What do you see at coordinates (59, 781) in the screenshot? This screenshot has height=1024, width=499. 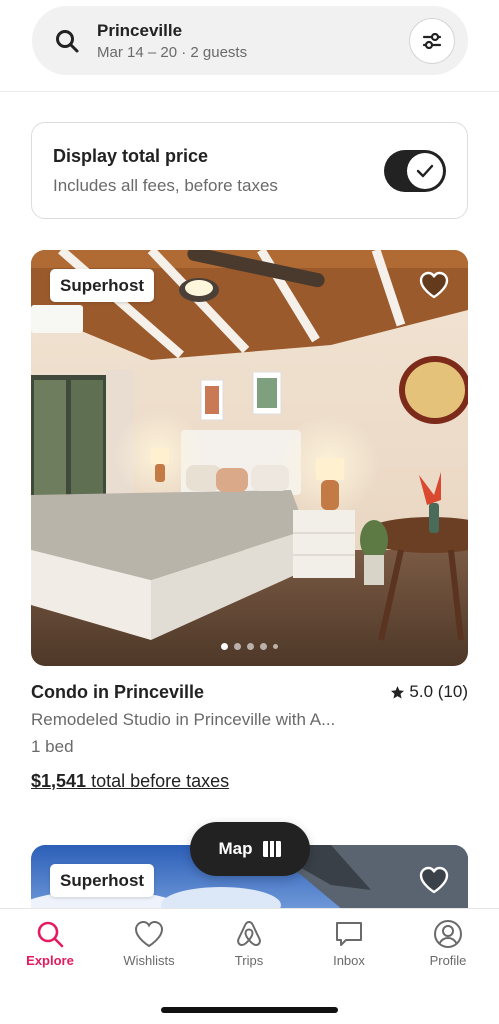 I see `price-amount: $1,541` at bounding box center [59, 781].